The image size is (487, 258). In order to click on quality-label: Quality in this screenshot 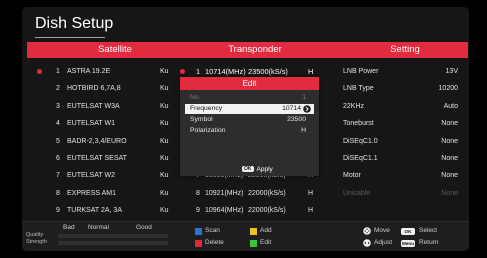, I will do `click(35, 235)`.